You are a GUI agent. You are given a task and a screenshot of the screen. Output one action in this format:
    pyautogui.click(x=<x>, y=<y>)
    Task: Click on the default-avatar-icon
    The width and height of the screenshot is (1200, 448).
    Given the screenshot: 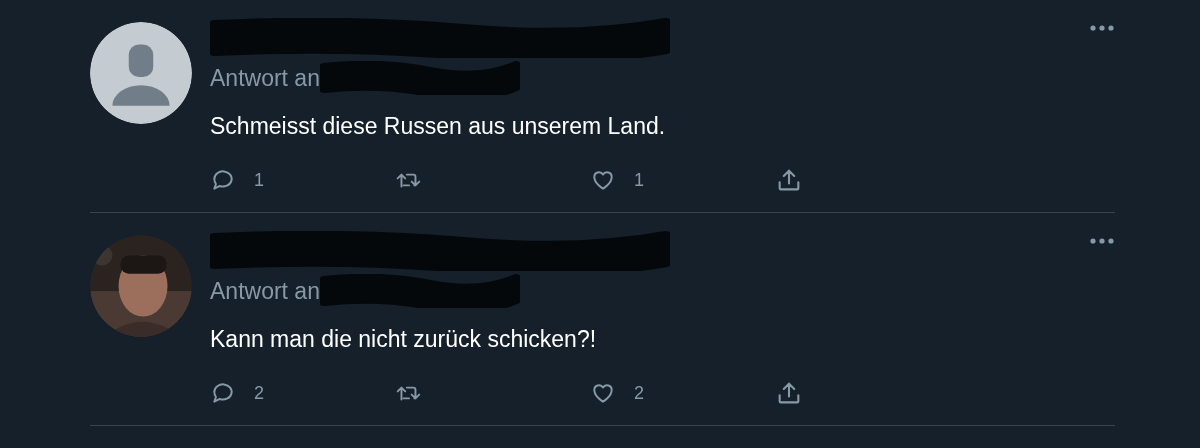 What is the action you would take?
    pyautogui.click(x=141, y=73)
    